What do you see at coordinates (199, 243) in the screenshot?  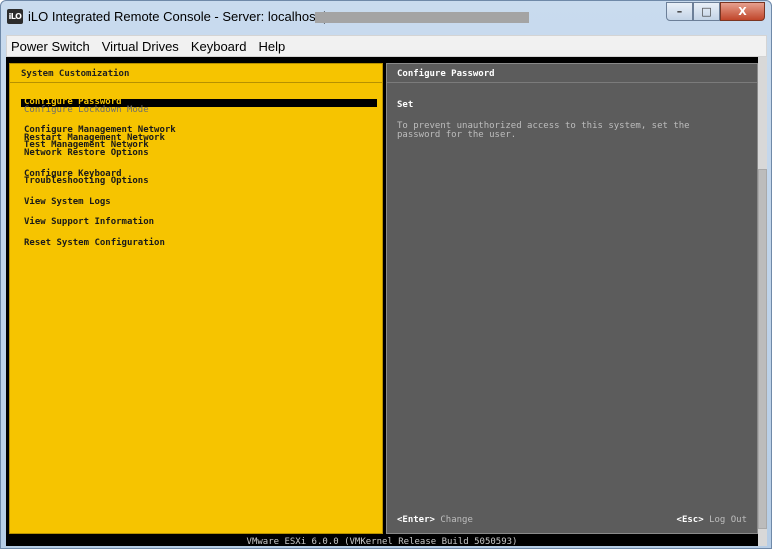 I see `menu-item-reset-system-configuration: Reset System Configuration` at bounding box center [199, 243].